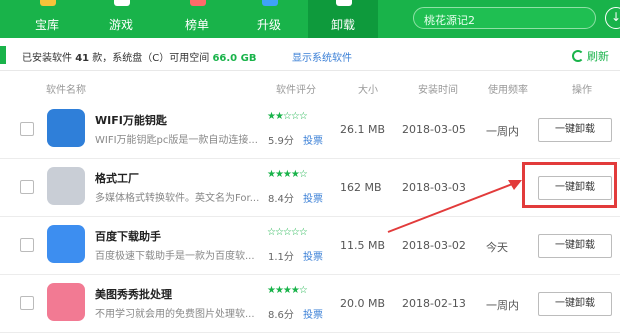  I want to click on annotation-arrow, so click(454, 206).